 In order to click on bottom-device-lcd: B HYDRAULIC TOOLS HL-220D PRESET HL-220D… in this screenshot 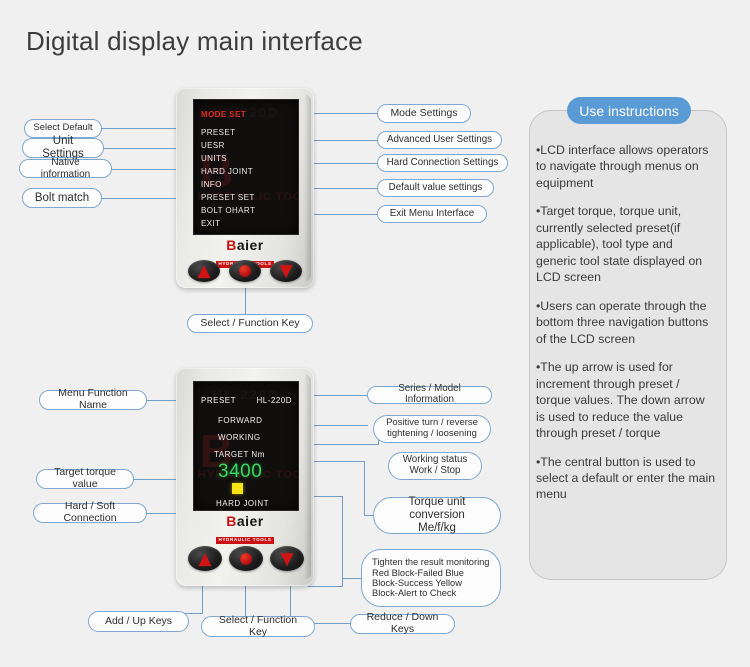, I will do `click(246, 446)`.